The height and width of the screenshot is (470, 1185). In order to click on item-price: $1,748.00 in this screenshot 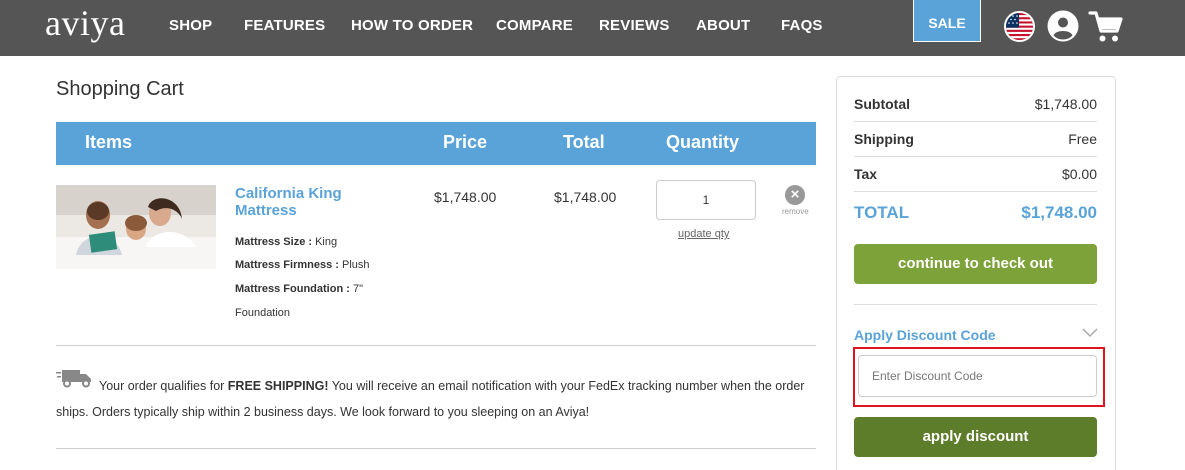, I will do `click(465, 197)`.